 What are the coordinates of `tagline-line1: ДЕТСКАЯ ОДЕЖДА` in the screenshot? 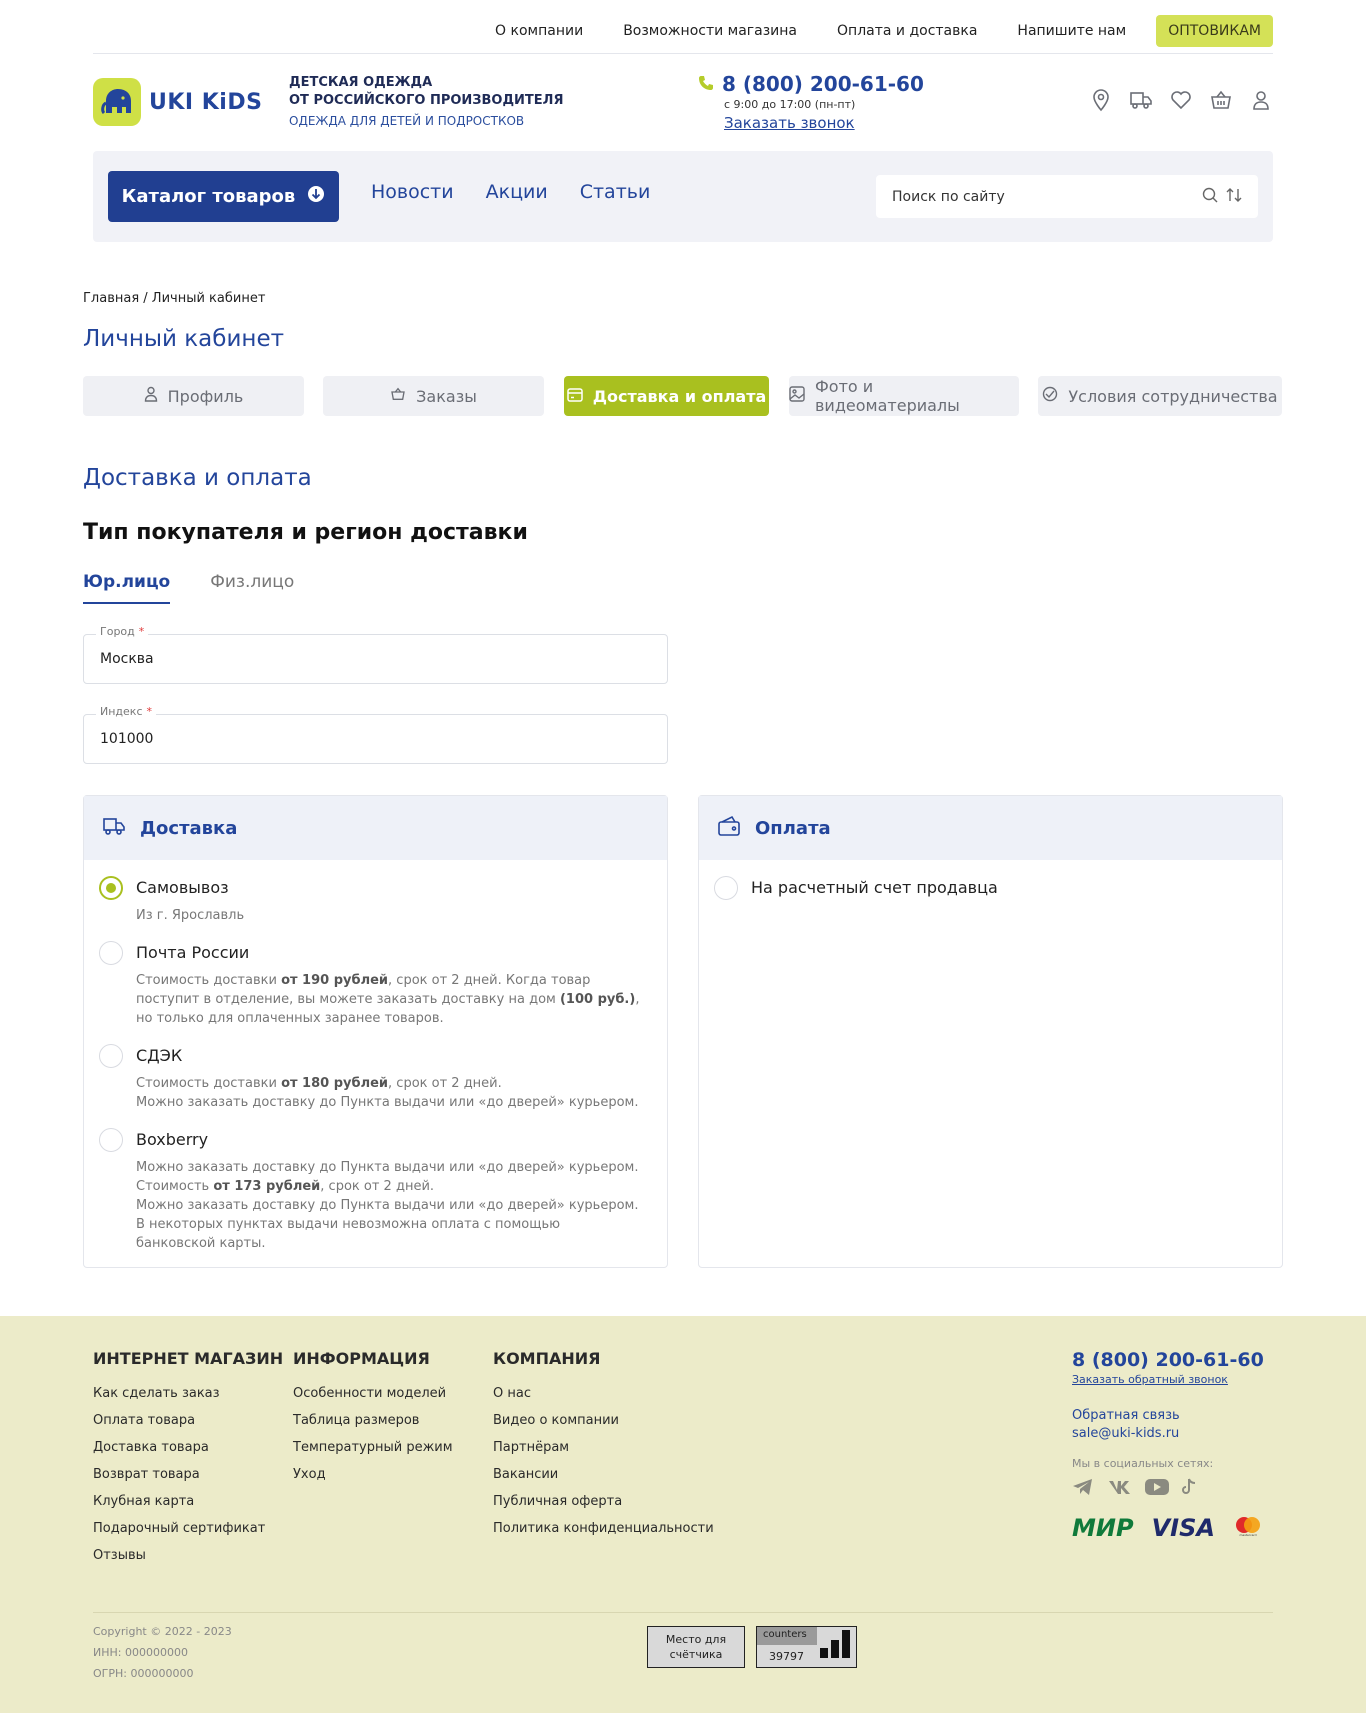 It's located at (361, 82).